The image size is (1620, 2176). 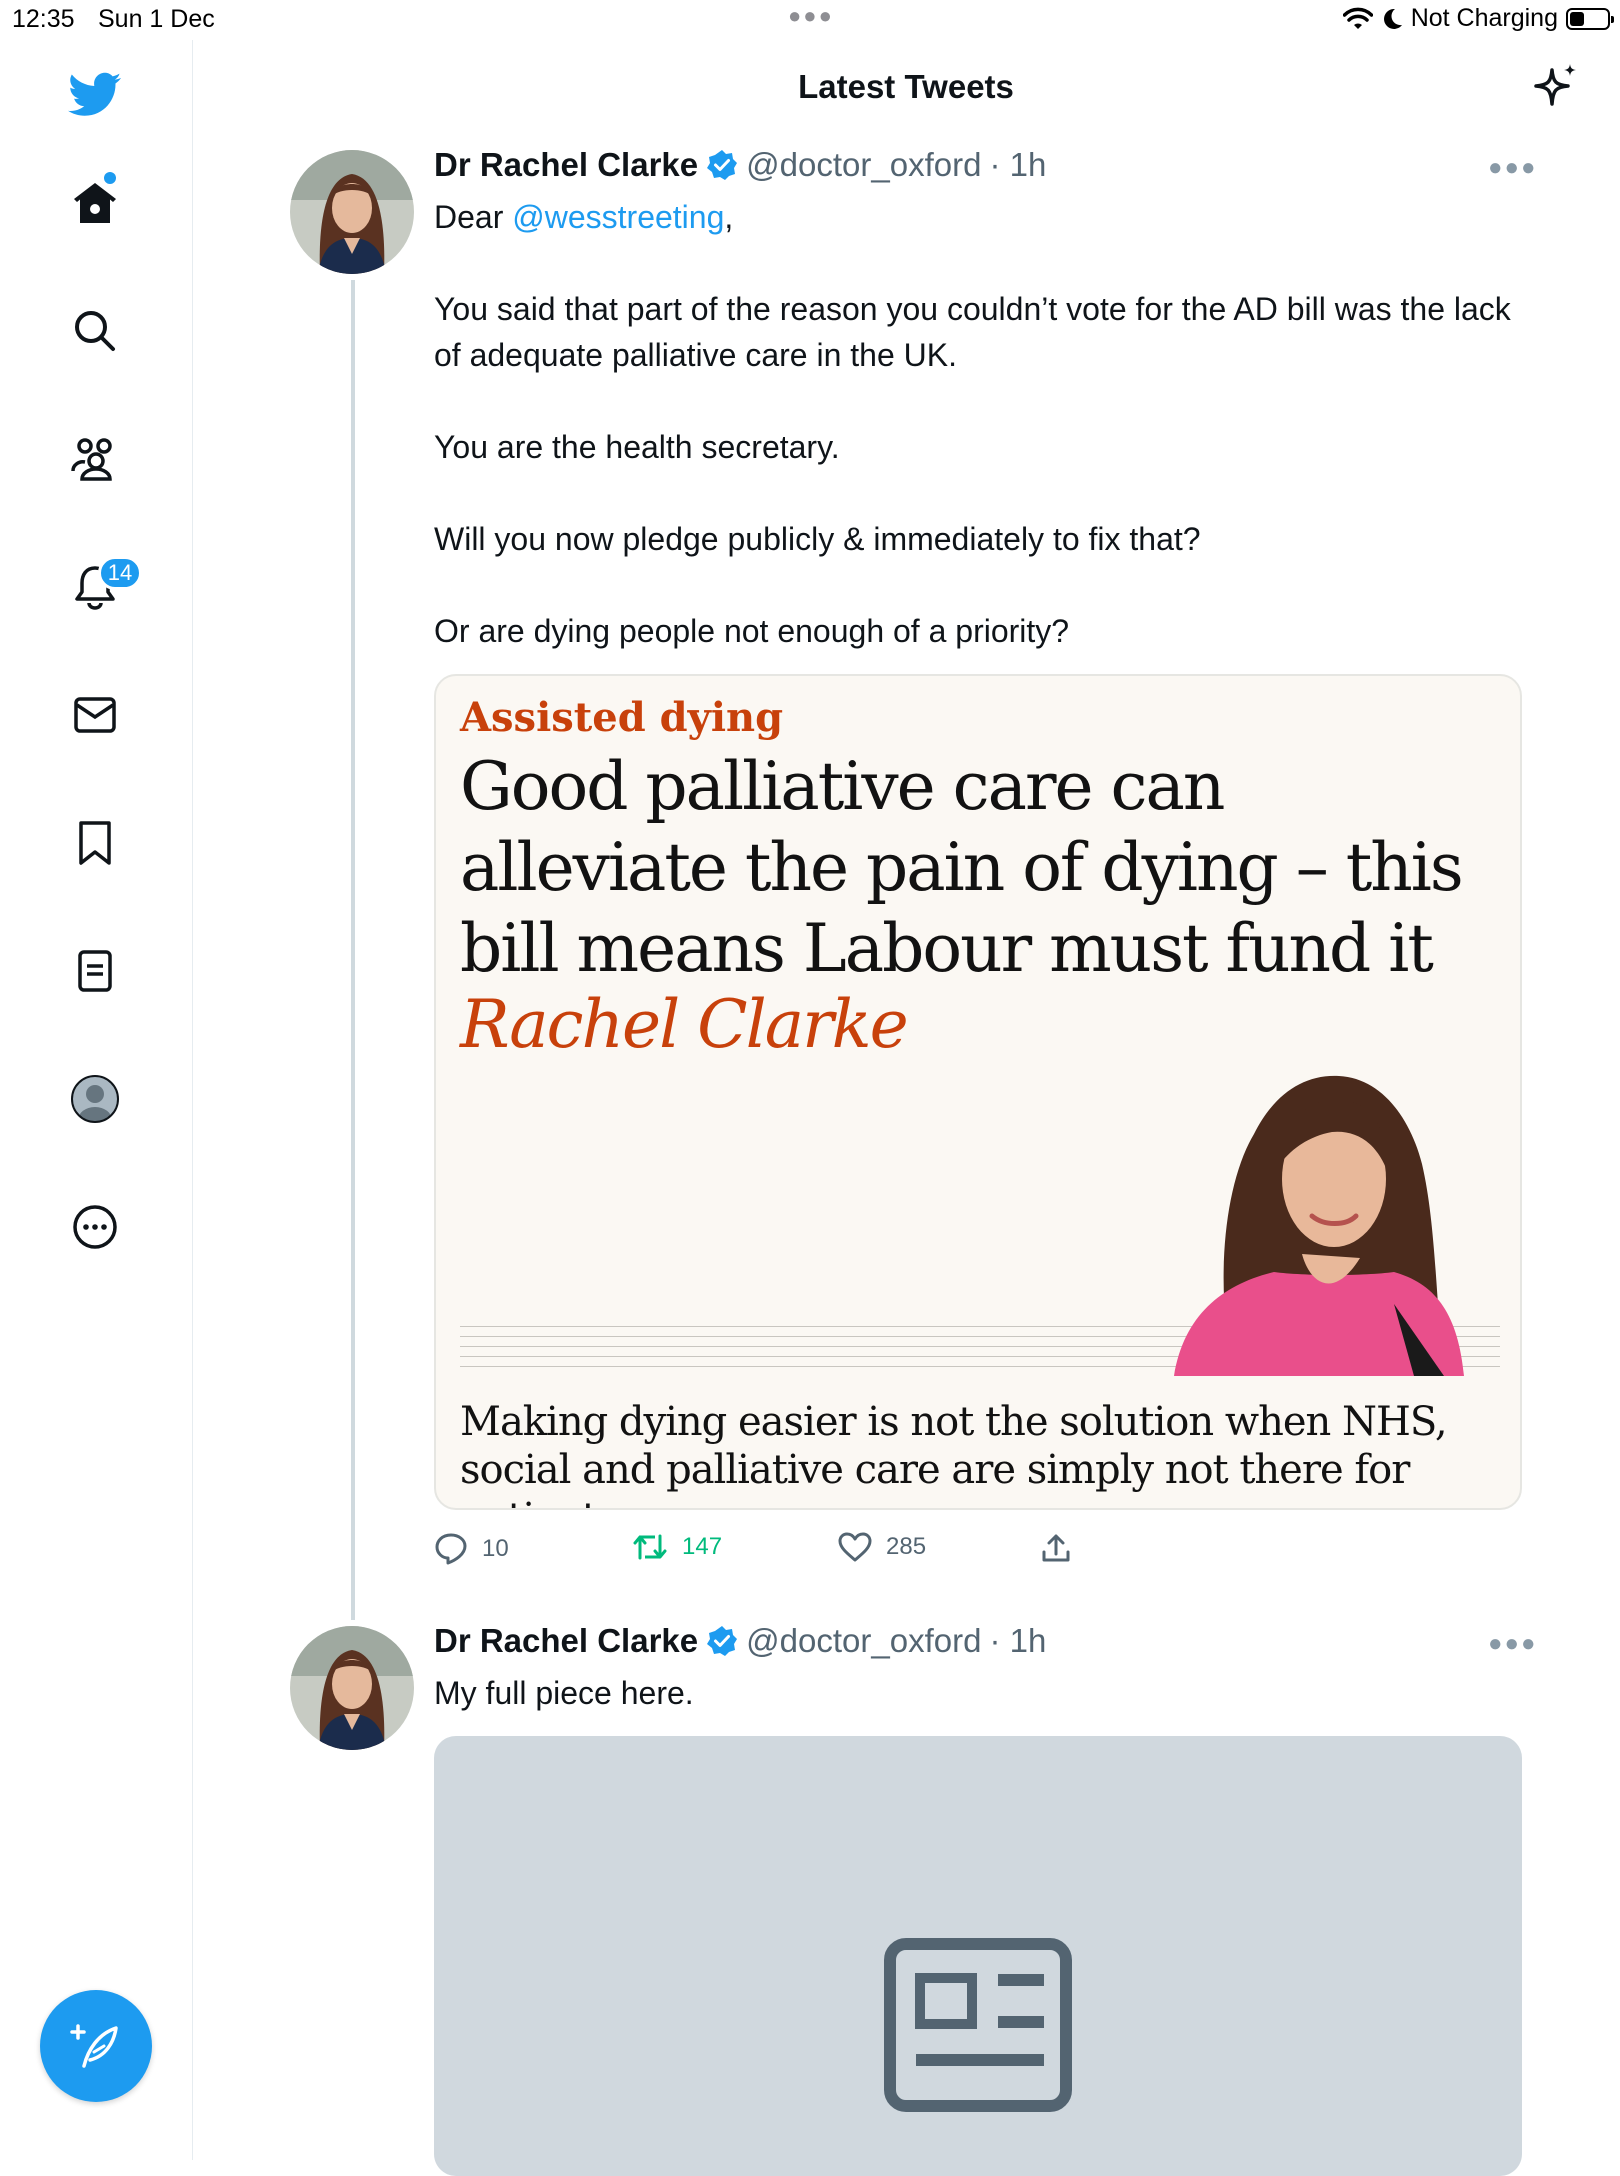 I want to click on profile-icon, so click(x=95, y=1099).